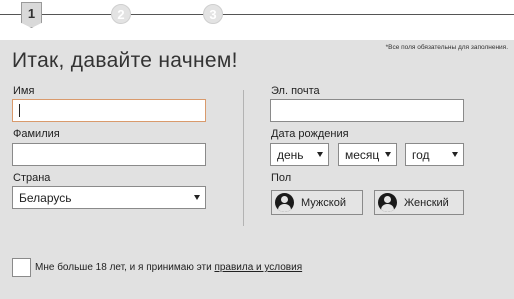  I want to click on birthdate-label: Дата рождения, so click(310, 134).